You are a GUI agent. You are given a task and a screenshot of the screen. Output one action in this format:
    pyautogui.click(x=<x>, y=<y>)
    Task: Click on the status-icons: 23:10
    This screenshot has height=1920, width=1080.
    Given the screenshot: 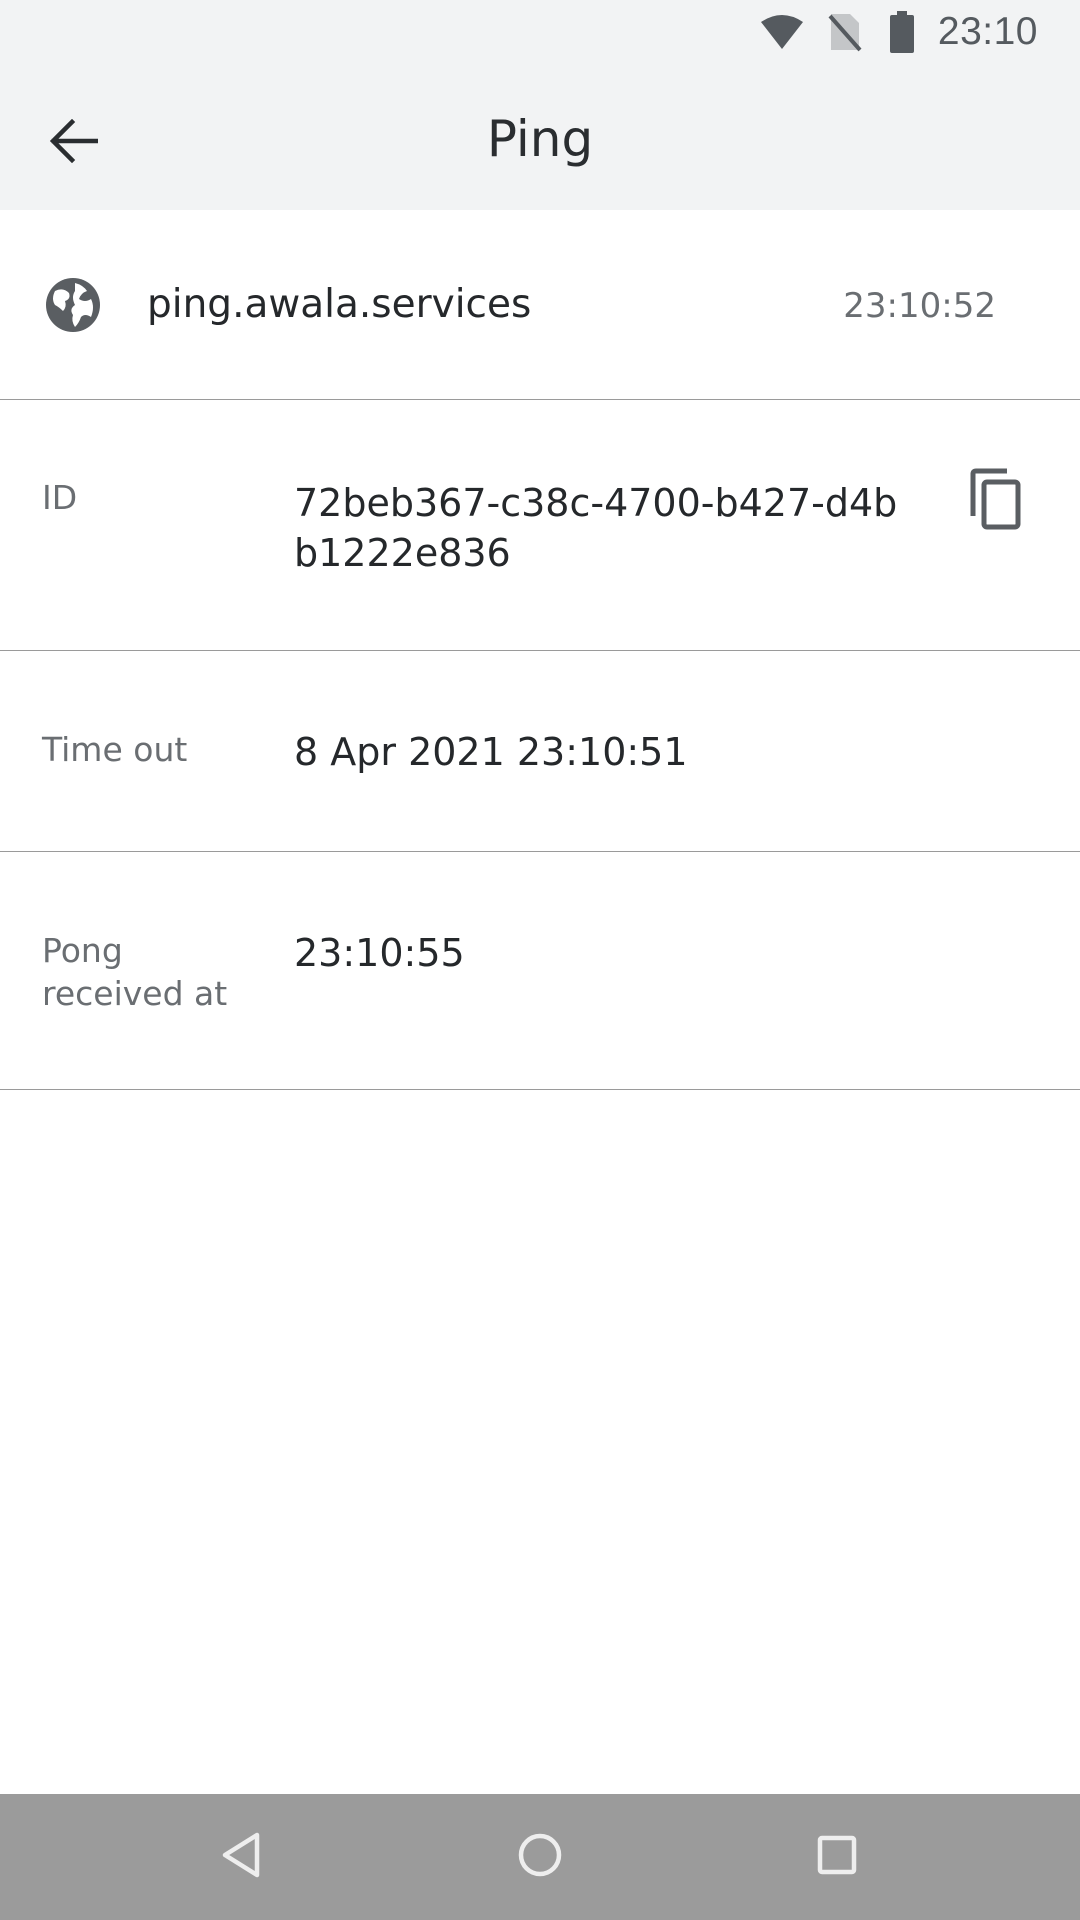 What is the action you would take?
    pyautogui.click(x=917, y=31)
    